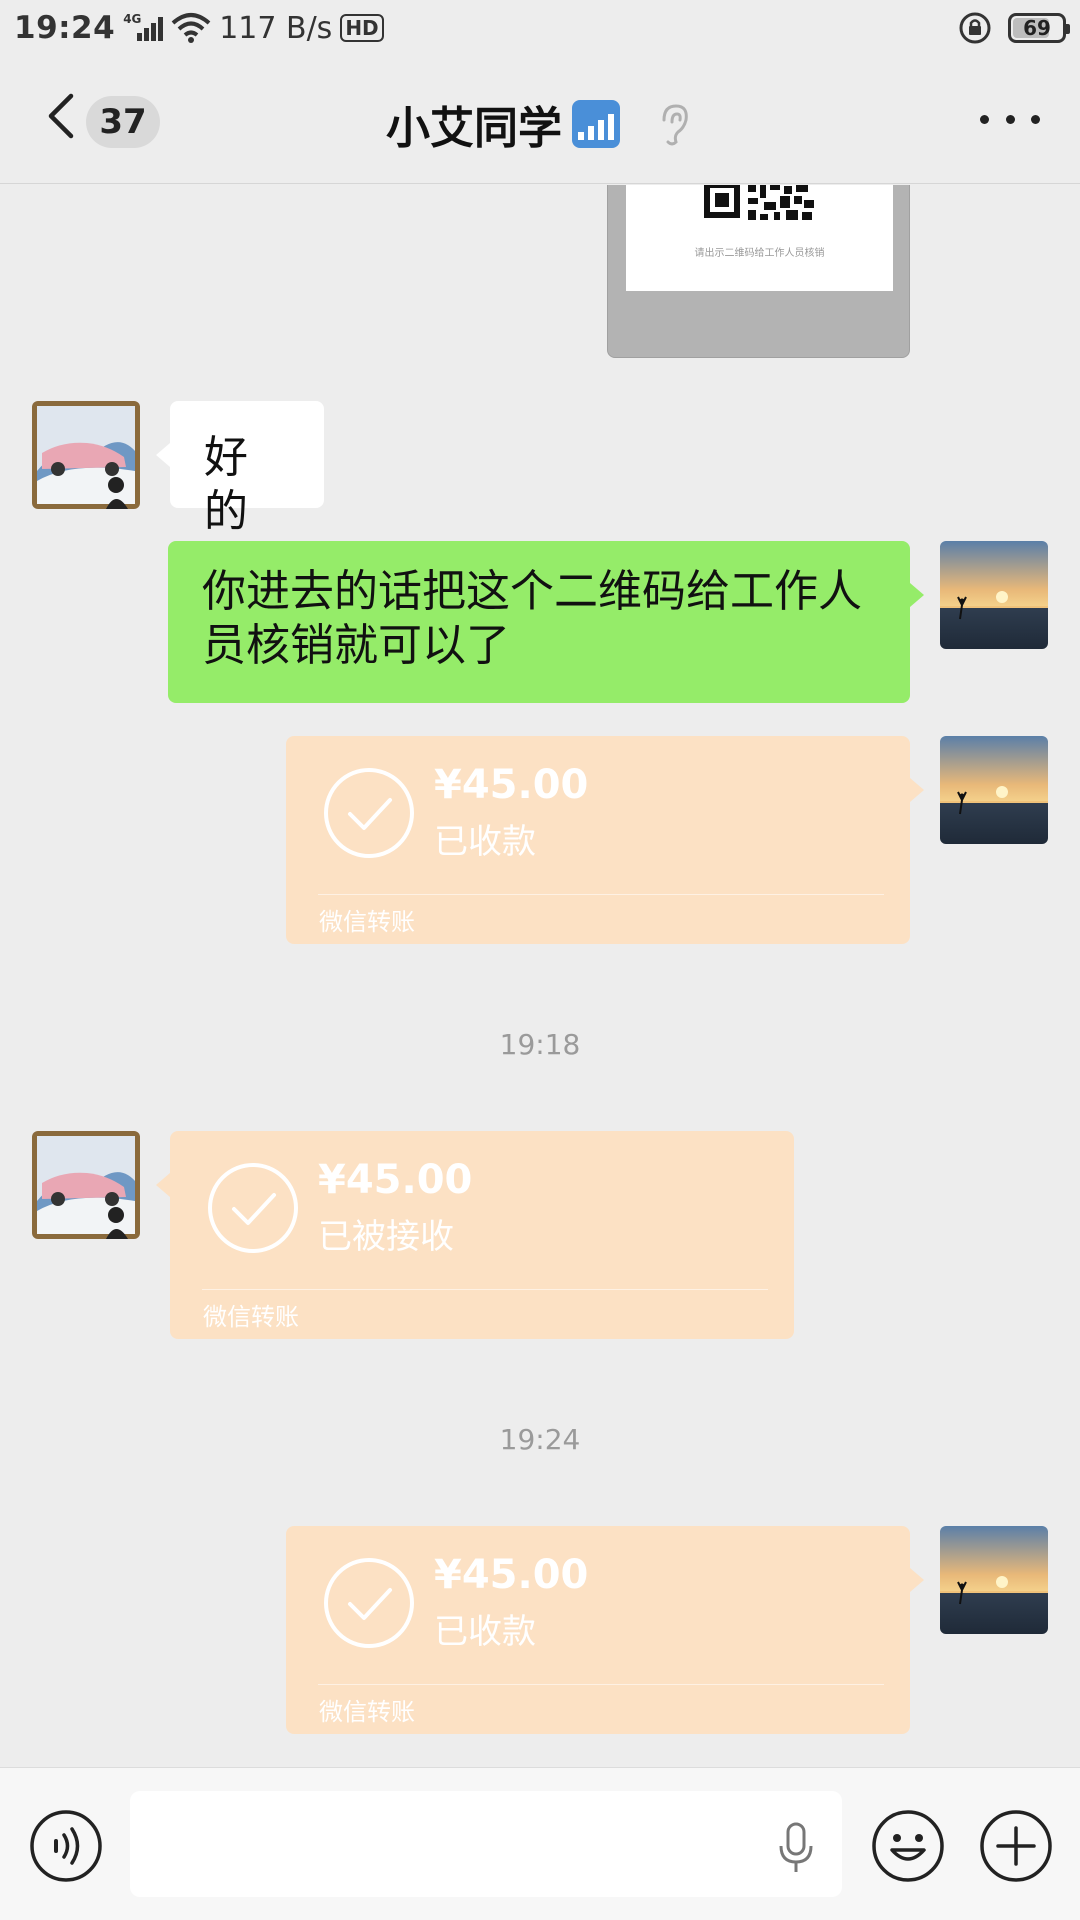  I want to click on more-options-button, so click(1010, 119).